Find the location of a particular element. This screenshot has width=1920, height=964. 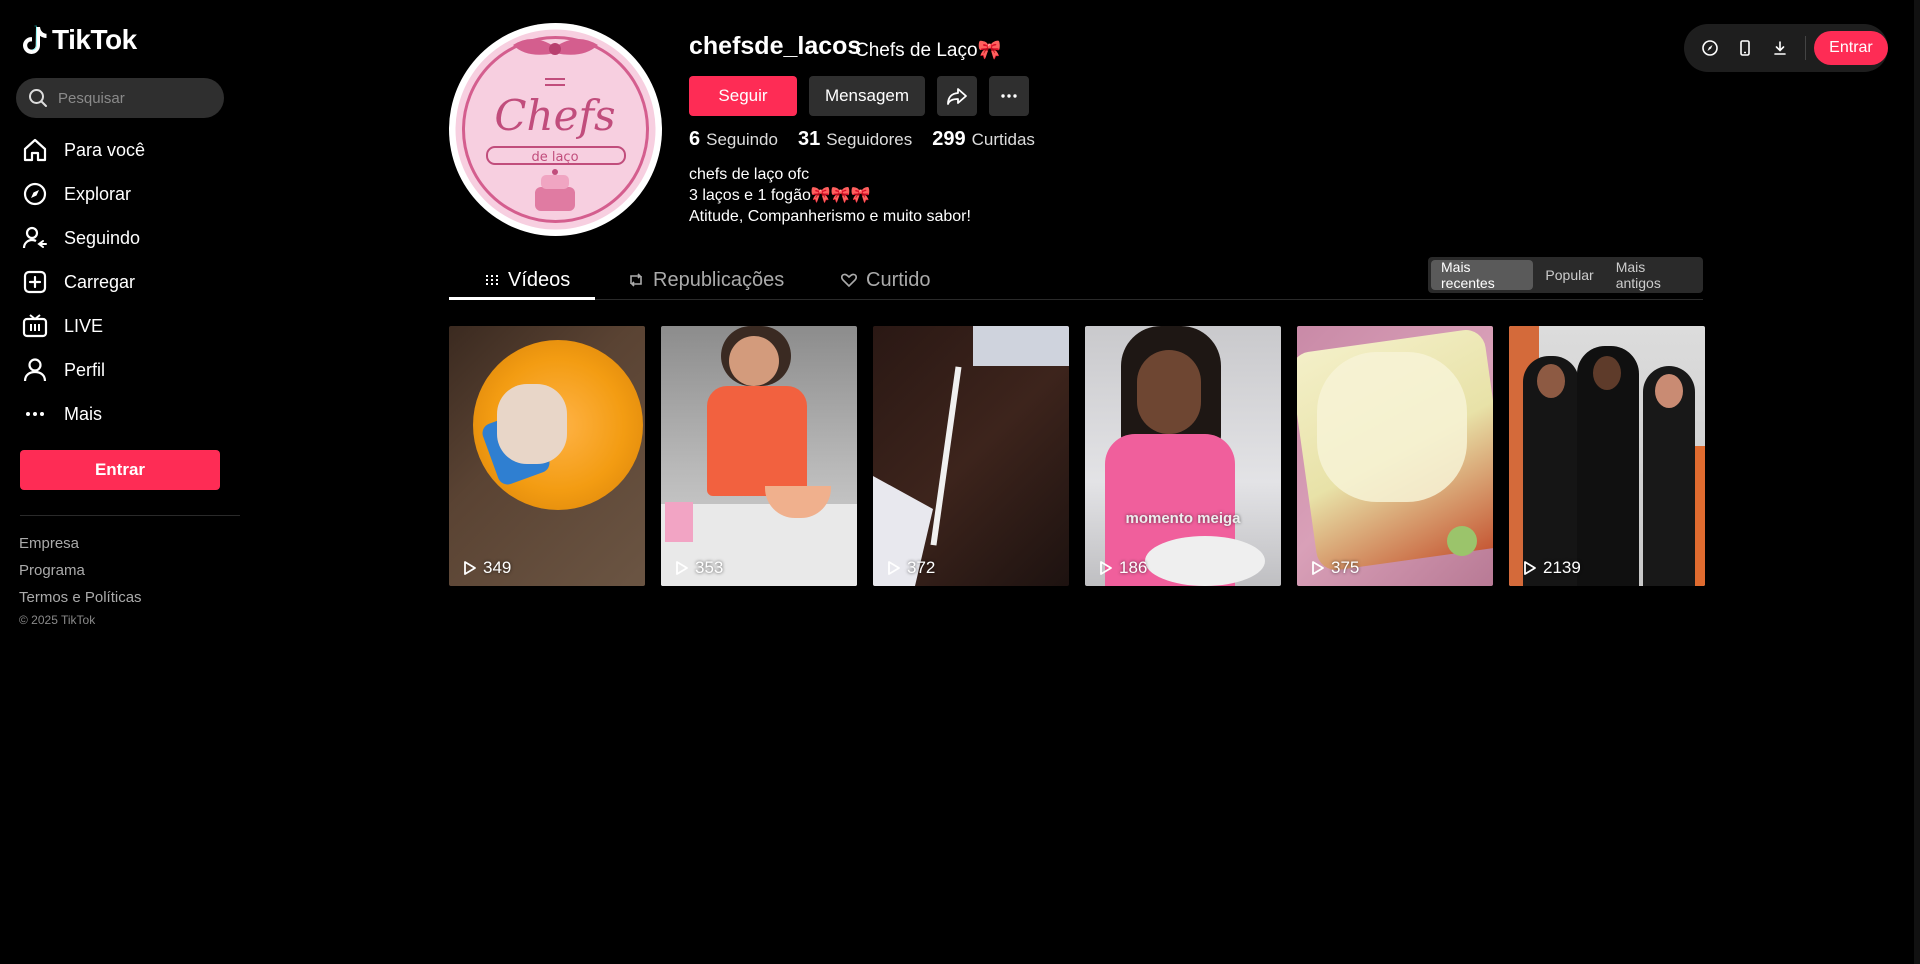

video-view-count: 353 is located at coordinates (699, 568).